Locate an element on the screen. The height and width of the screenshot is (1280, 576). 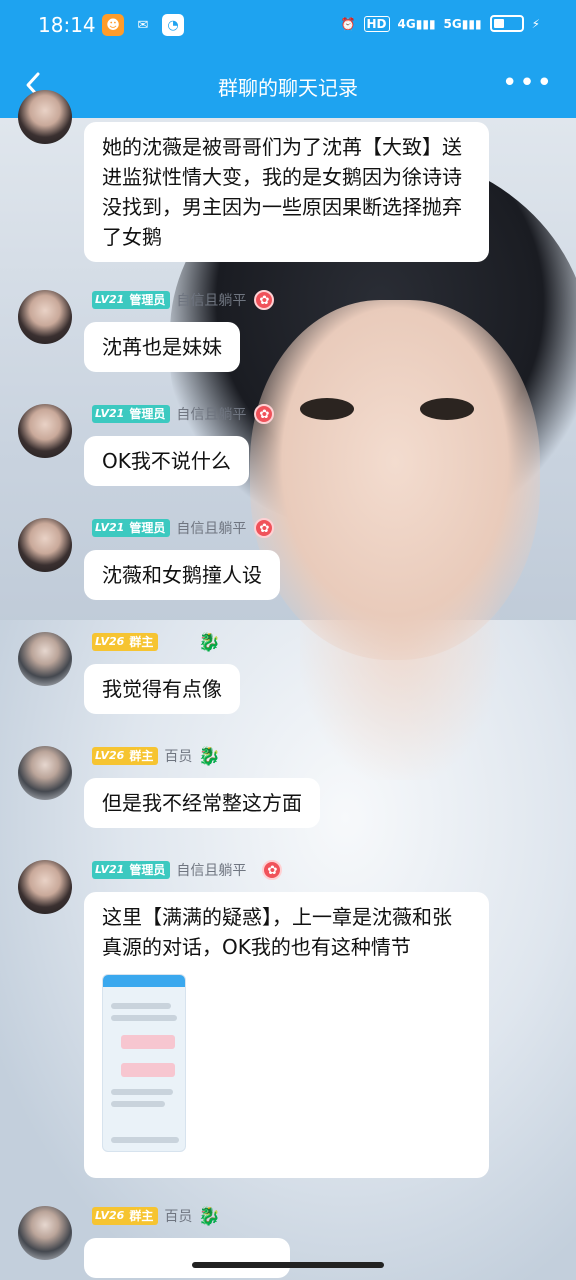
message-text: OK我不说什么 is located at coordinates (166, 461).